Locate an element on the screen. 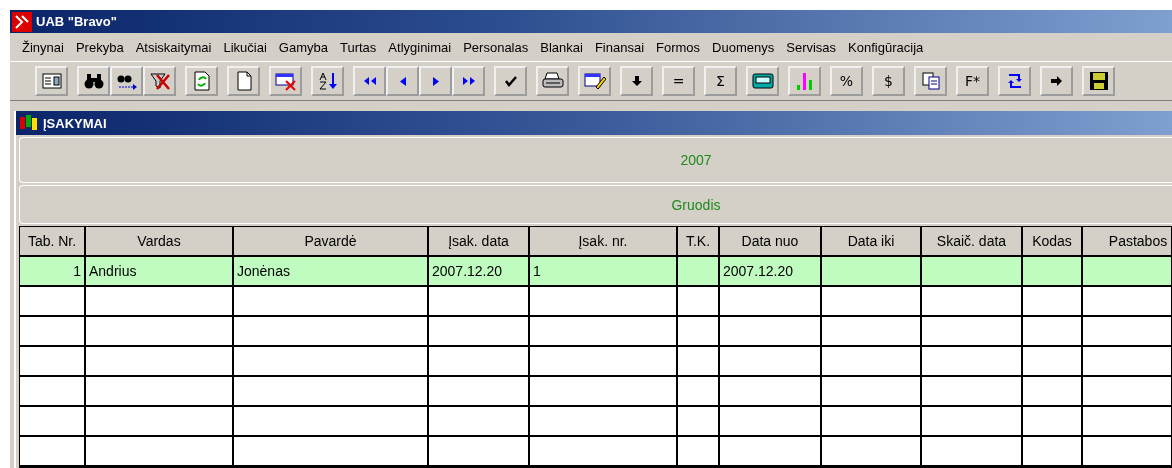 The height and width of the screenshot is (468, 1172). next-icon is located at coordinates (435, 81).